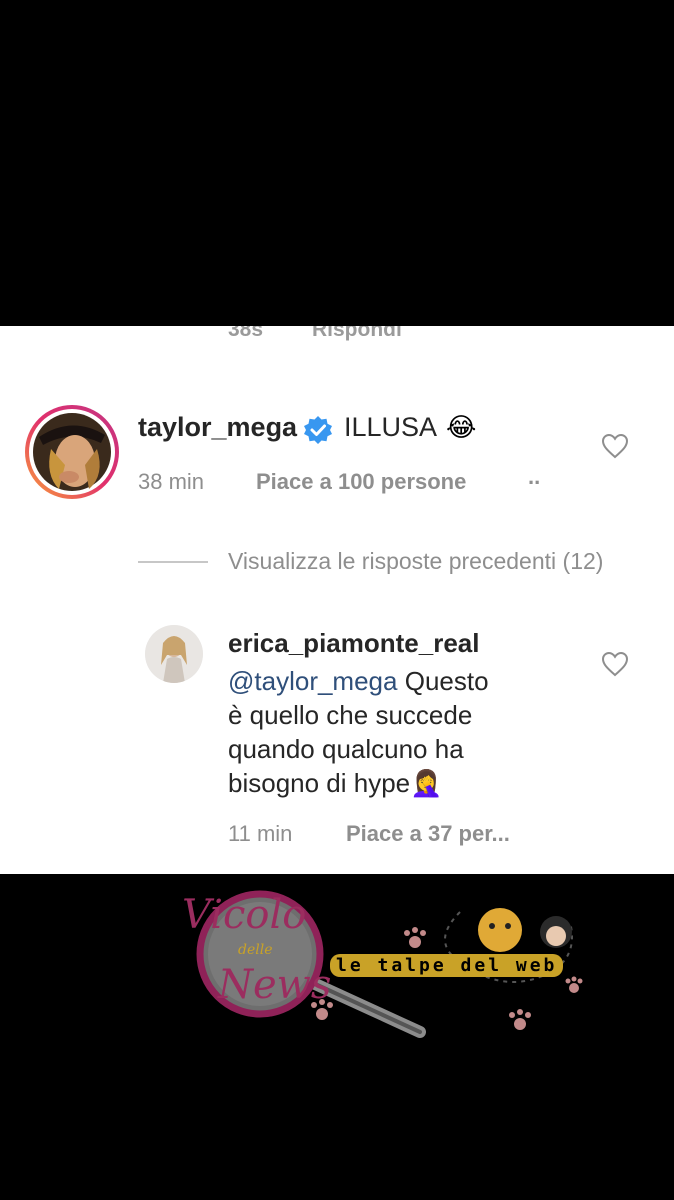  What do you see at coordinates (361, 482) in the screenshot?
I see `likes-count-link: Piace a 100 persone` at bounding box center [361, 482].